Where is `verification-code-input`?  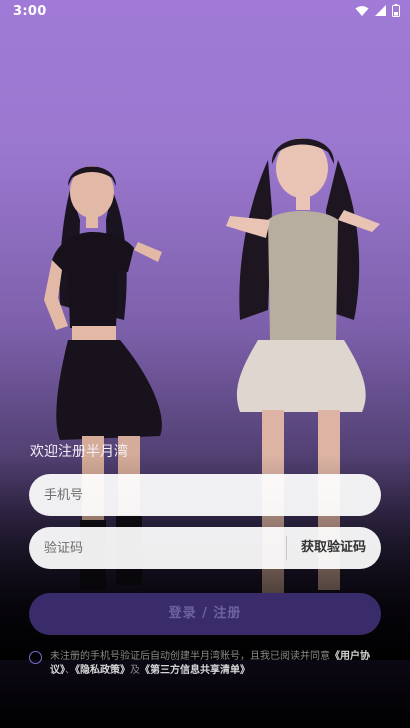 verification-code-input is located at coordinates (159, 548).